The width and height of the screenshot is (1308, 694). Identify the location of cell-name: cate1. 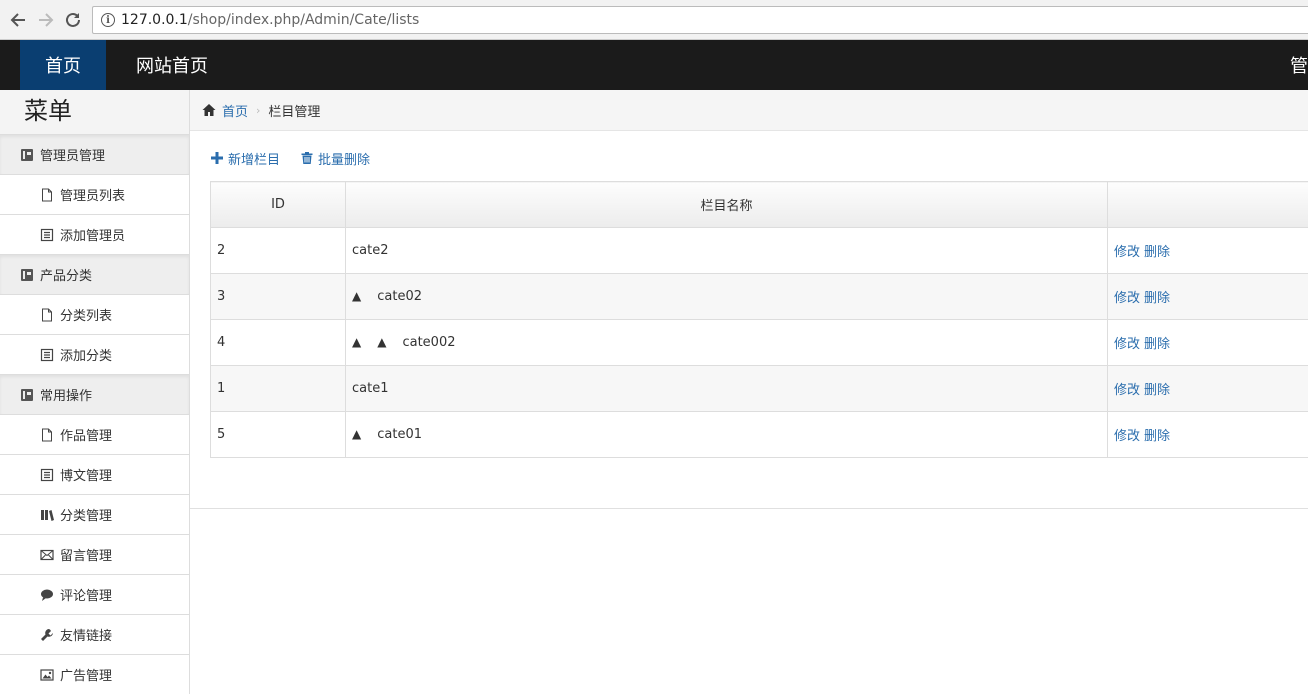
(726, 388).